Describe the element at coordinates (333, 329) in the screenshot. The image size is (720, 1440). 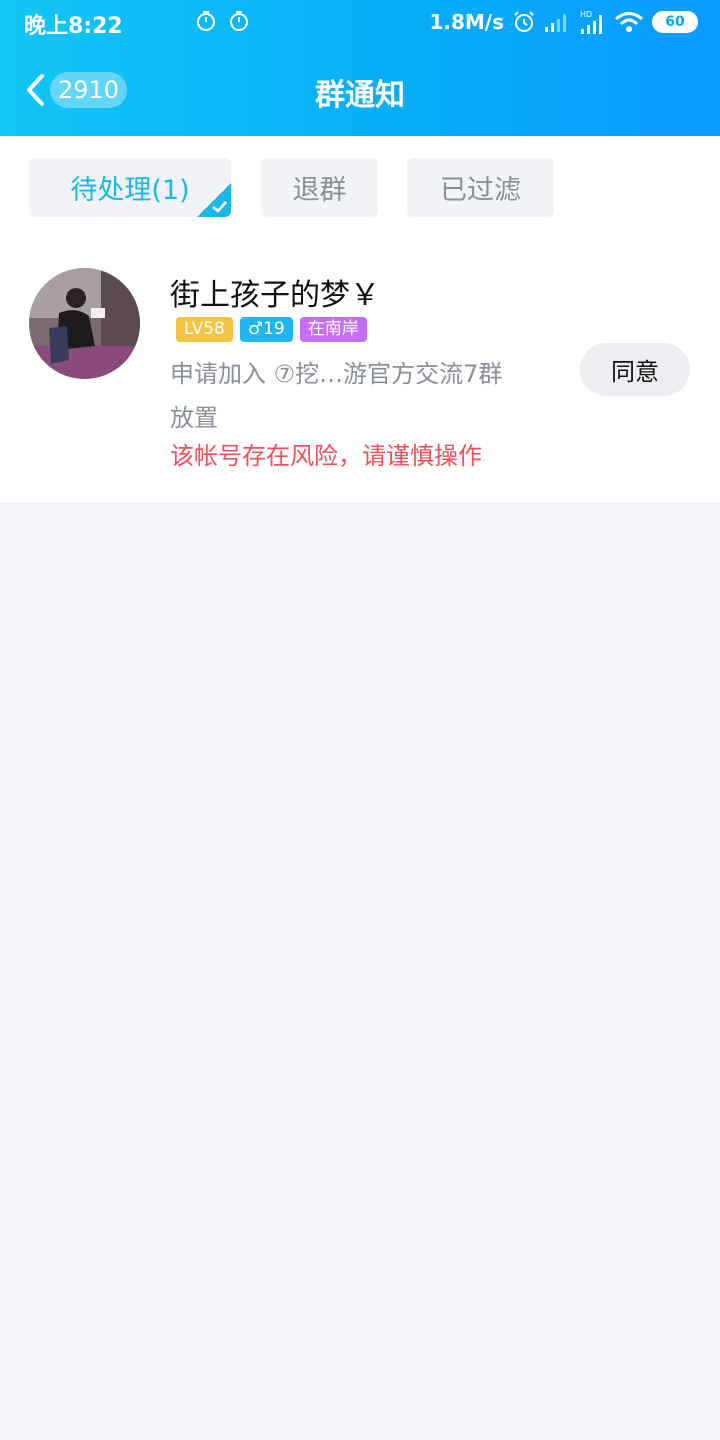
I see `location-badge: 在南岸` at that location.